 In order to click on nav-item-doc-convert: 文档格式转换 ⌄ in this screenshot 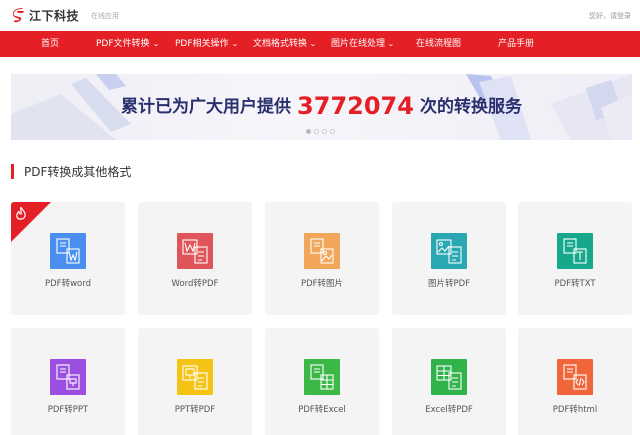, I will do `click(285, 44)`.